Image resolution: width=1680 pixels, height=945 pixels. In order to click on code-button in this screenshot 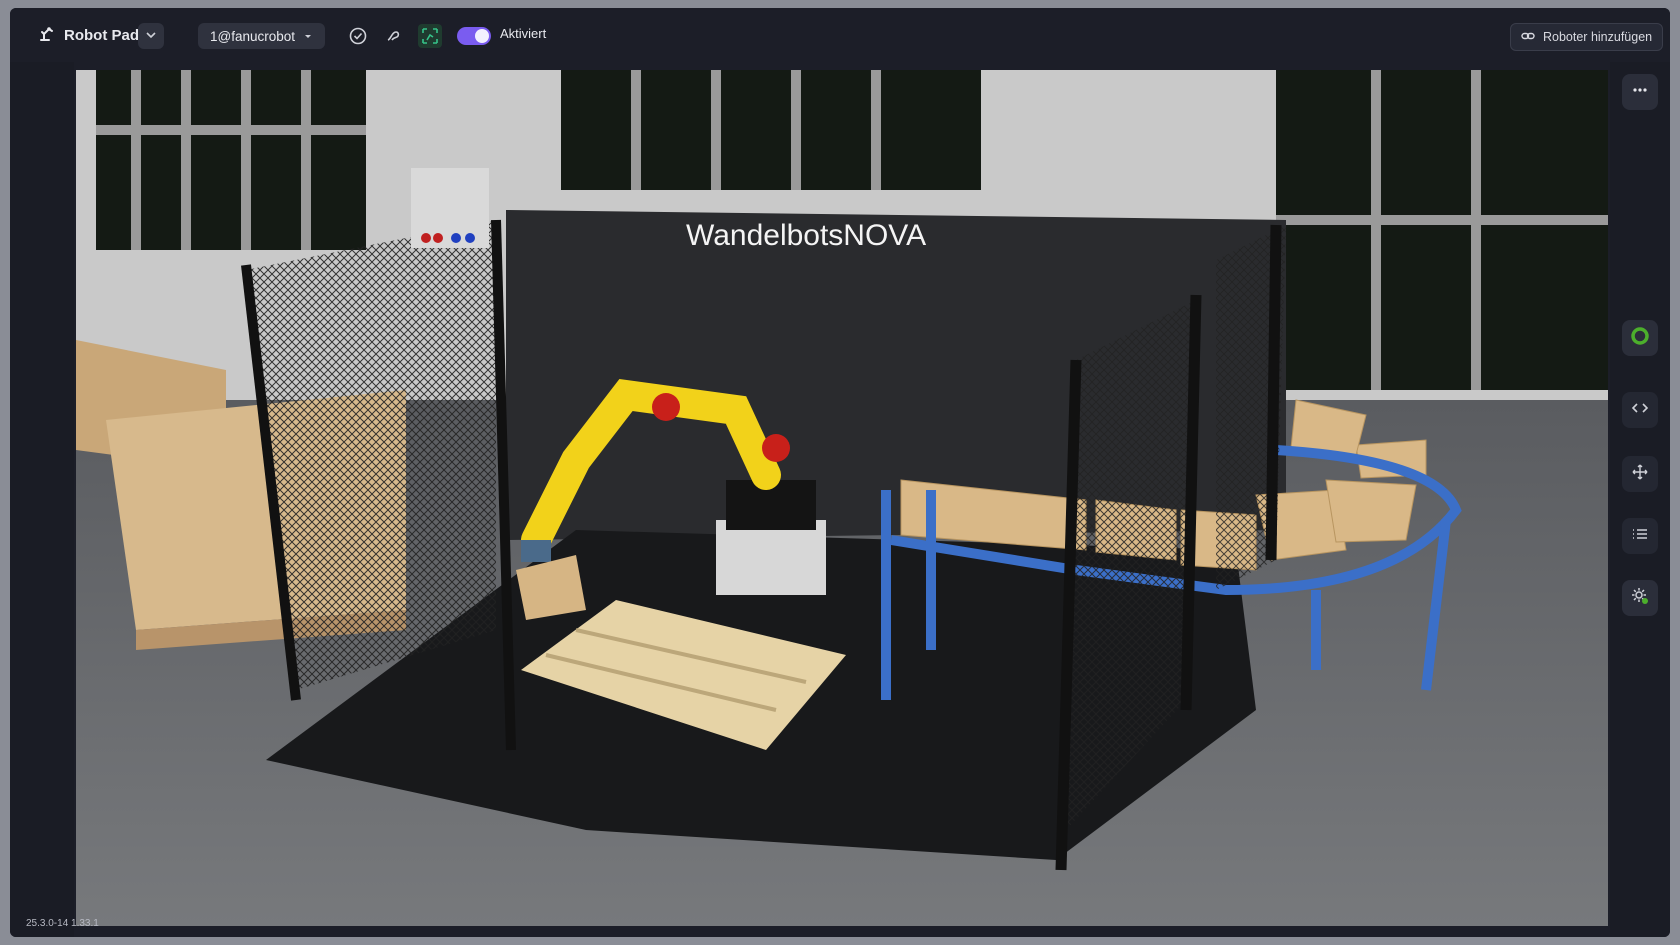, I will do `click(1640, 410)`.